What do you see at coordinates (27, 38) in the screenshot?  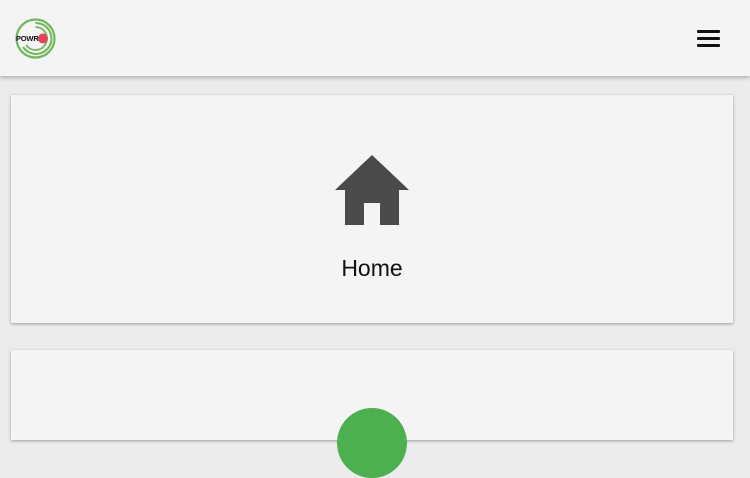 I see `logo-text: POWR` at bounding box center [27, 38].